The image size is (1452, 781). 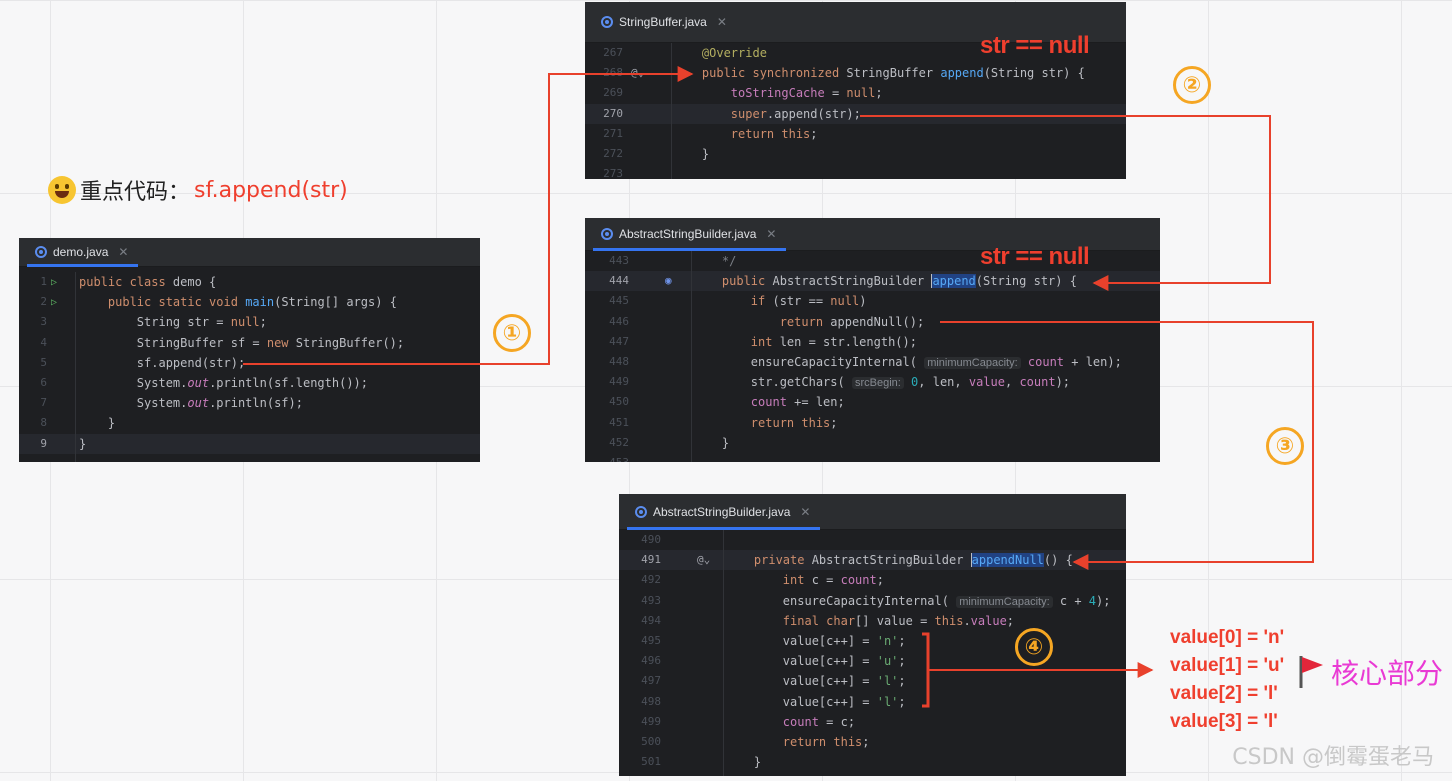 I want to click on value-2: value[2] = 'l', so click(x=1224, y=693).